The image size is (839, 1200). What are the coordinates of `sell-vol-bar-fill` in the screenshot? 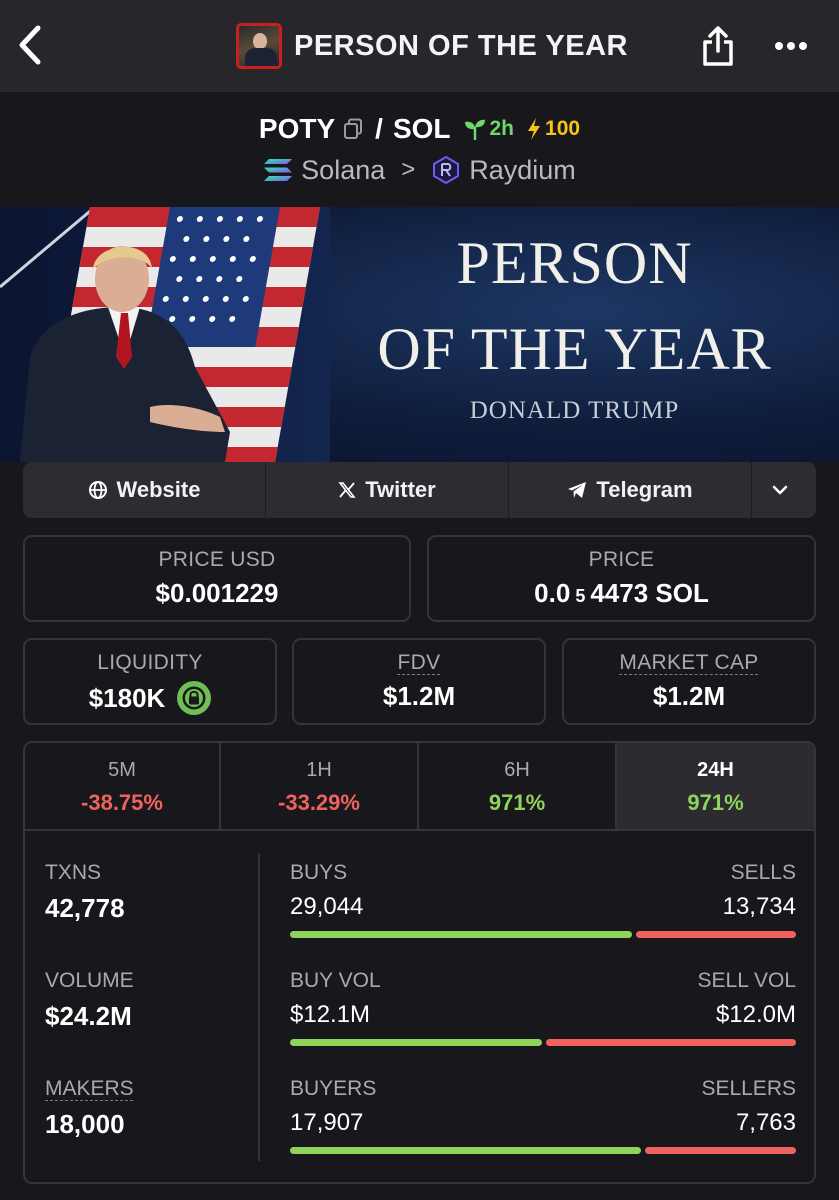 It's located at (671, 1042).